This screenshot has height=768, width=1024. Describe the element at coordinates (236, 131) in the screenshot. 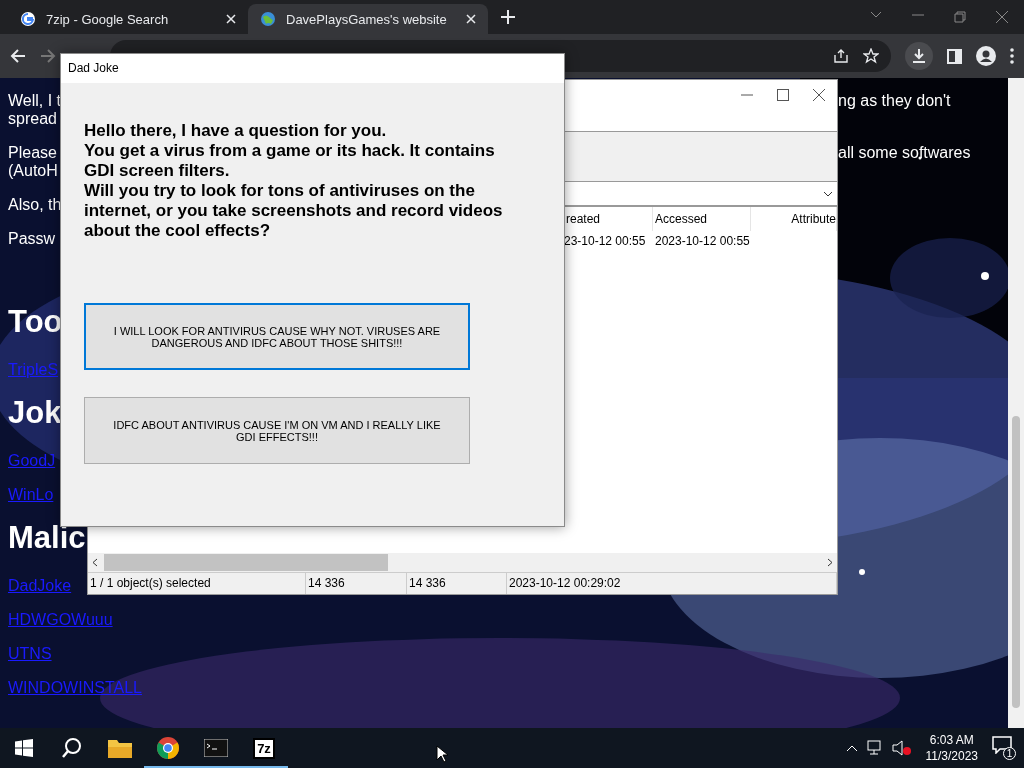

I see `question-text: Hello there, I have a question for you.` at that location.